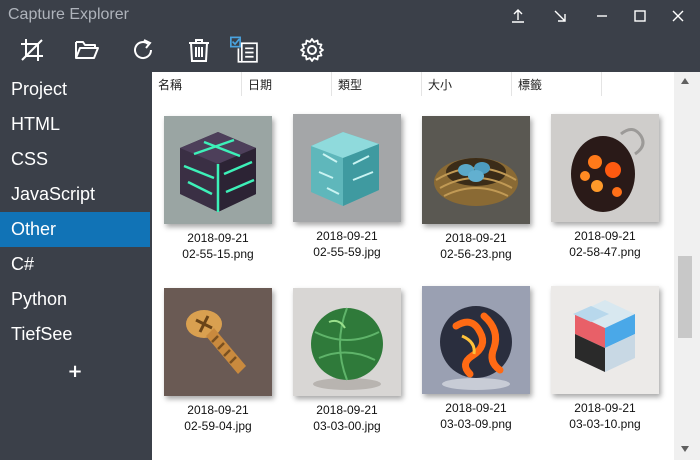 The width and height of the screenshot is (700, 460). I want to click on file-item: 2018-09-21 03-03-10.png, so click(603, 366).